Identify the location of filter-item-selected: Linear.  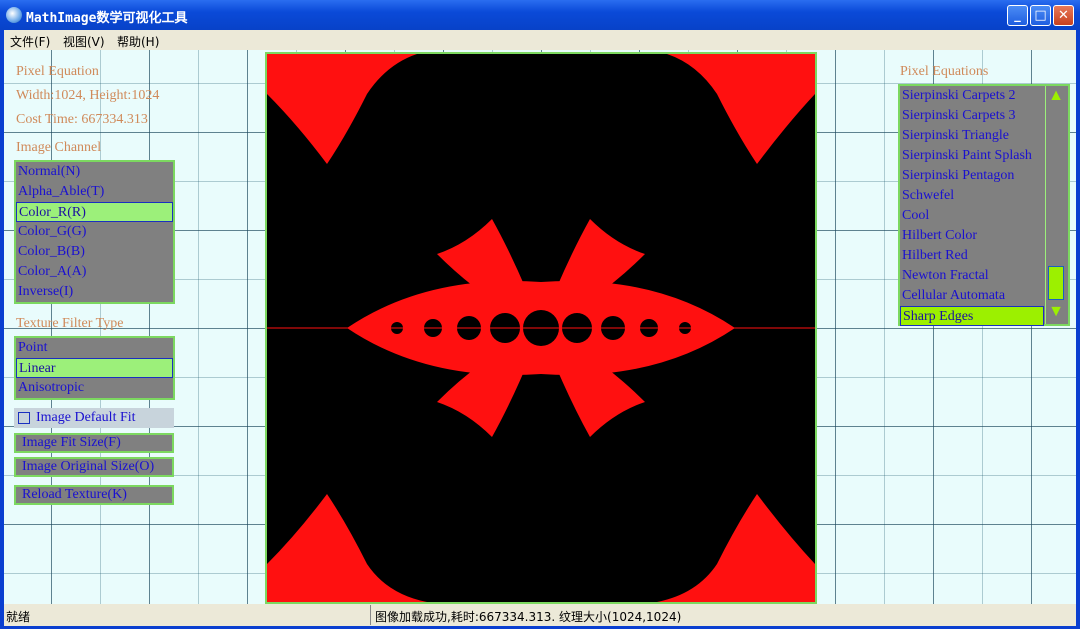
(94, 368).